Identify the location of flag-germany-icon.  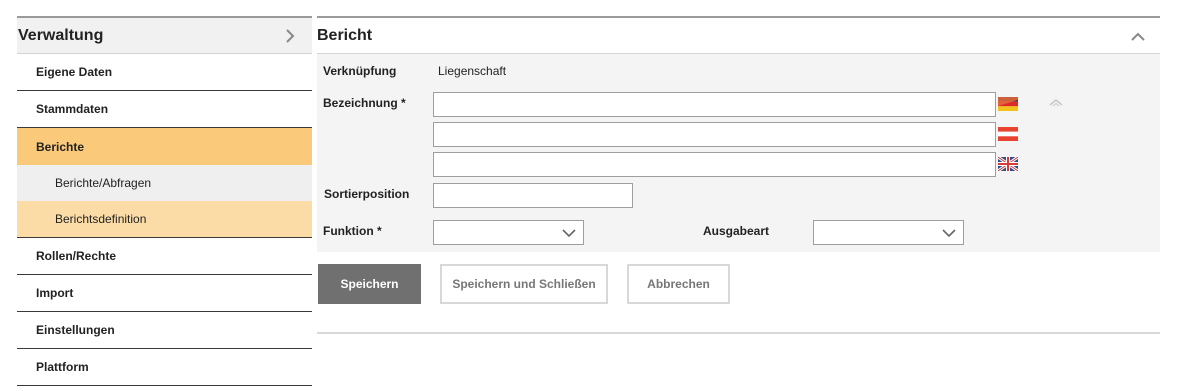
(1008, 104).